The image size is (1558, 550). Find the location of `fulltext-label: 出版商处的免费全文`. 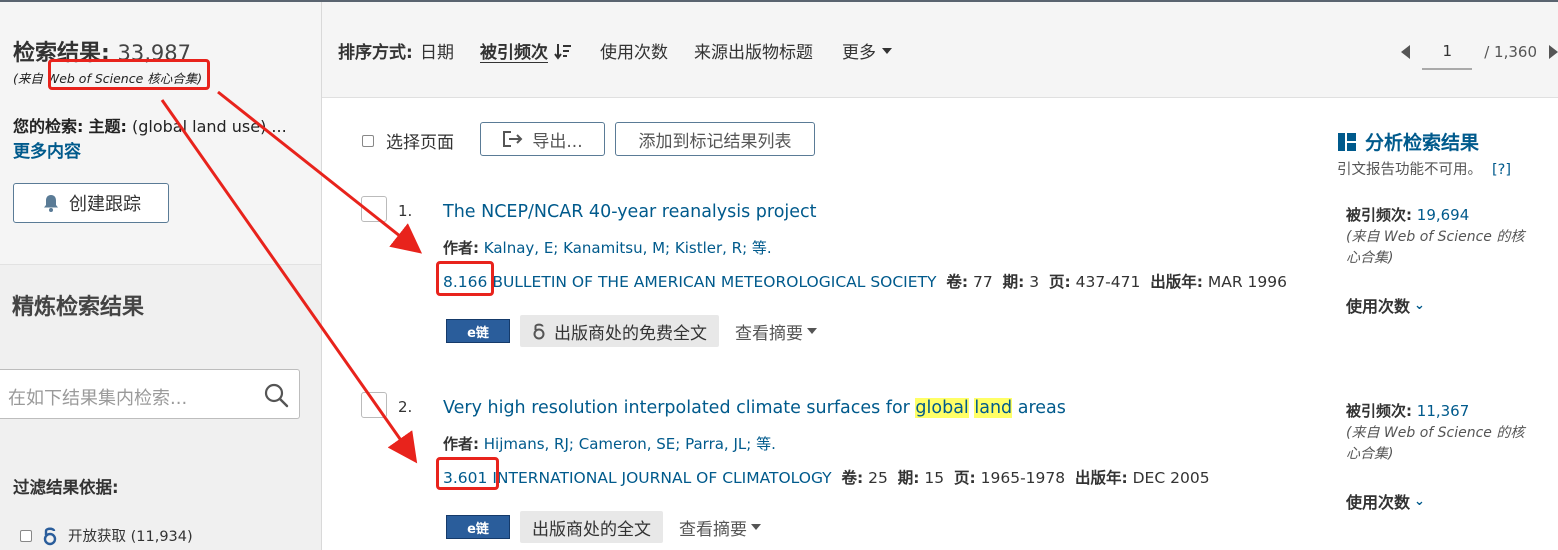

fulltext-label: 出版商处的免费全文 is located at coordinates (630, 333).